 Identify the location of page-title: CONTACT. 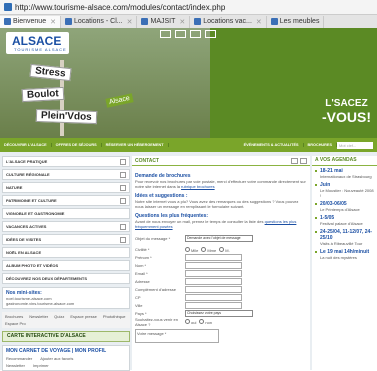
(147, 160).